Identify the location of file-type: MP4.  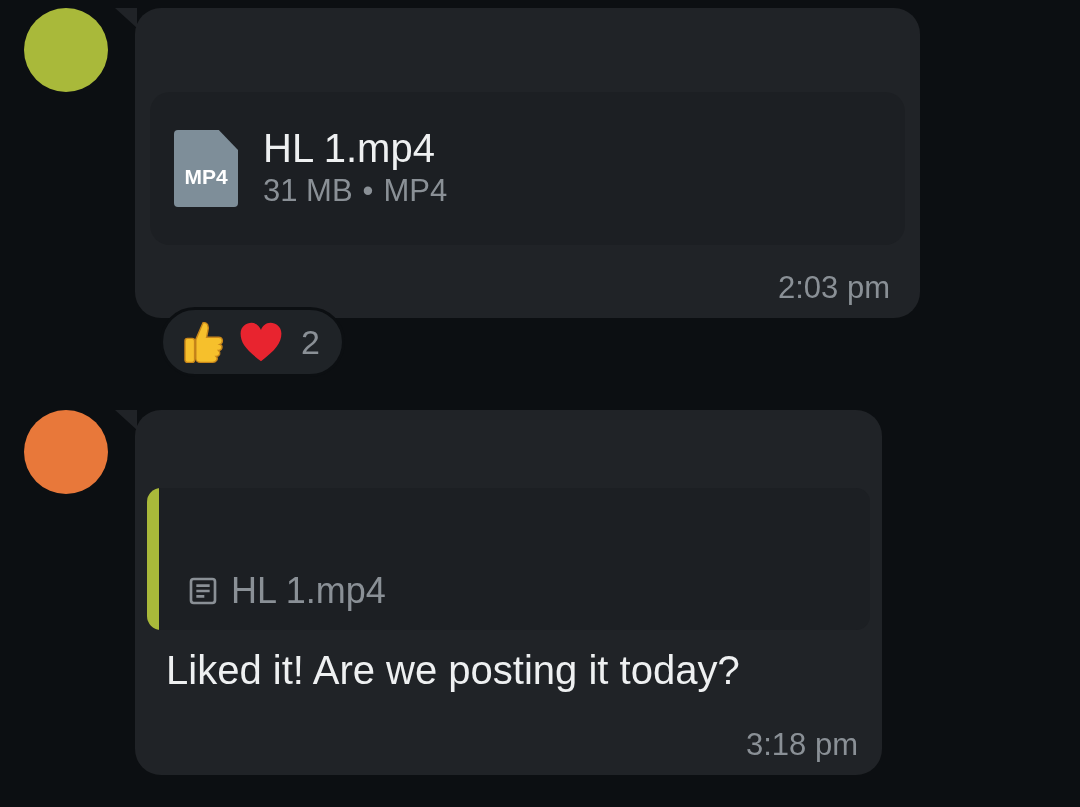
(415, 191).